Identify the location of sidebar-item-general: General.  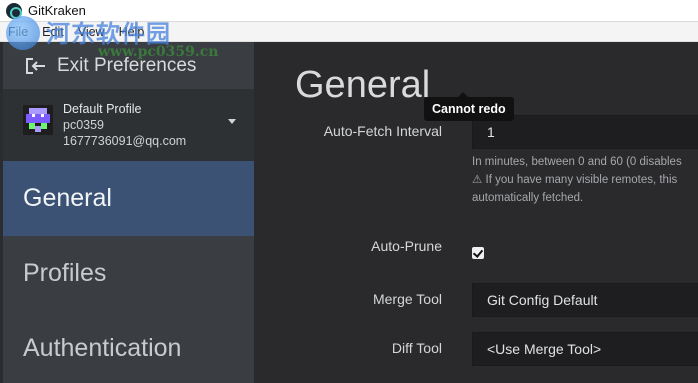
(128, 198).